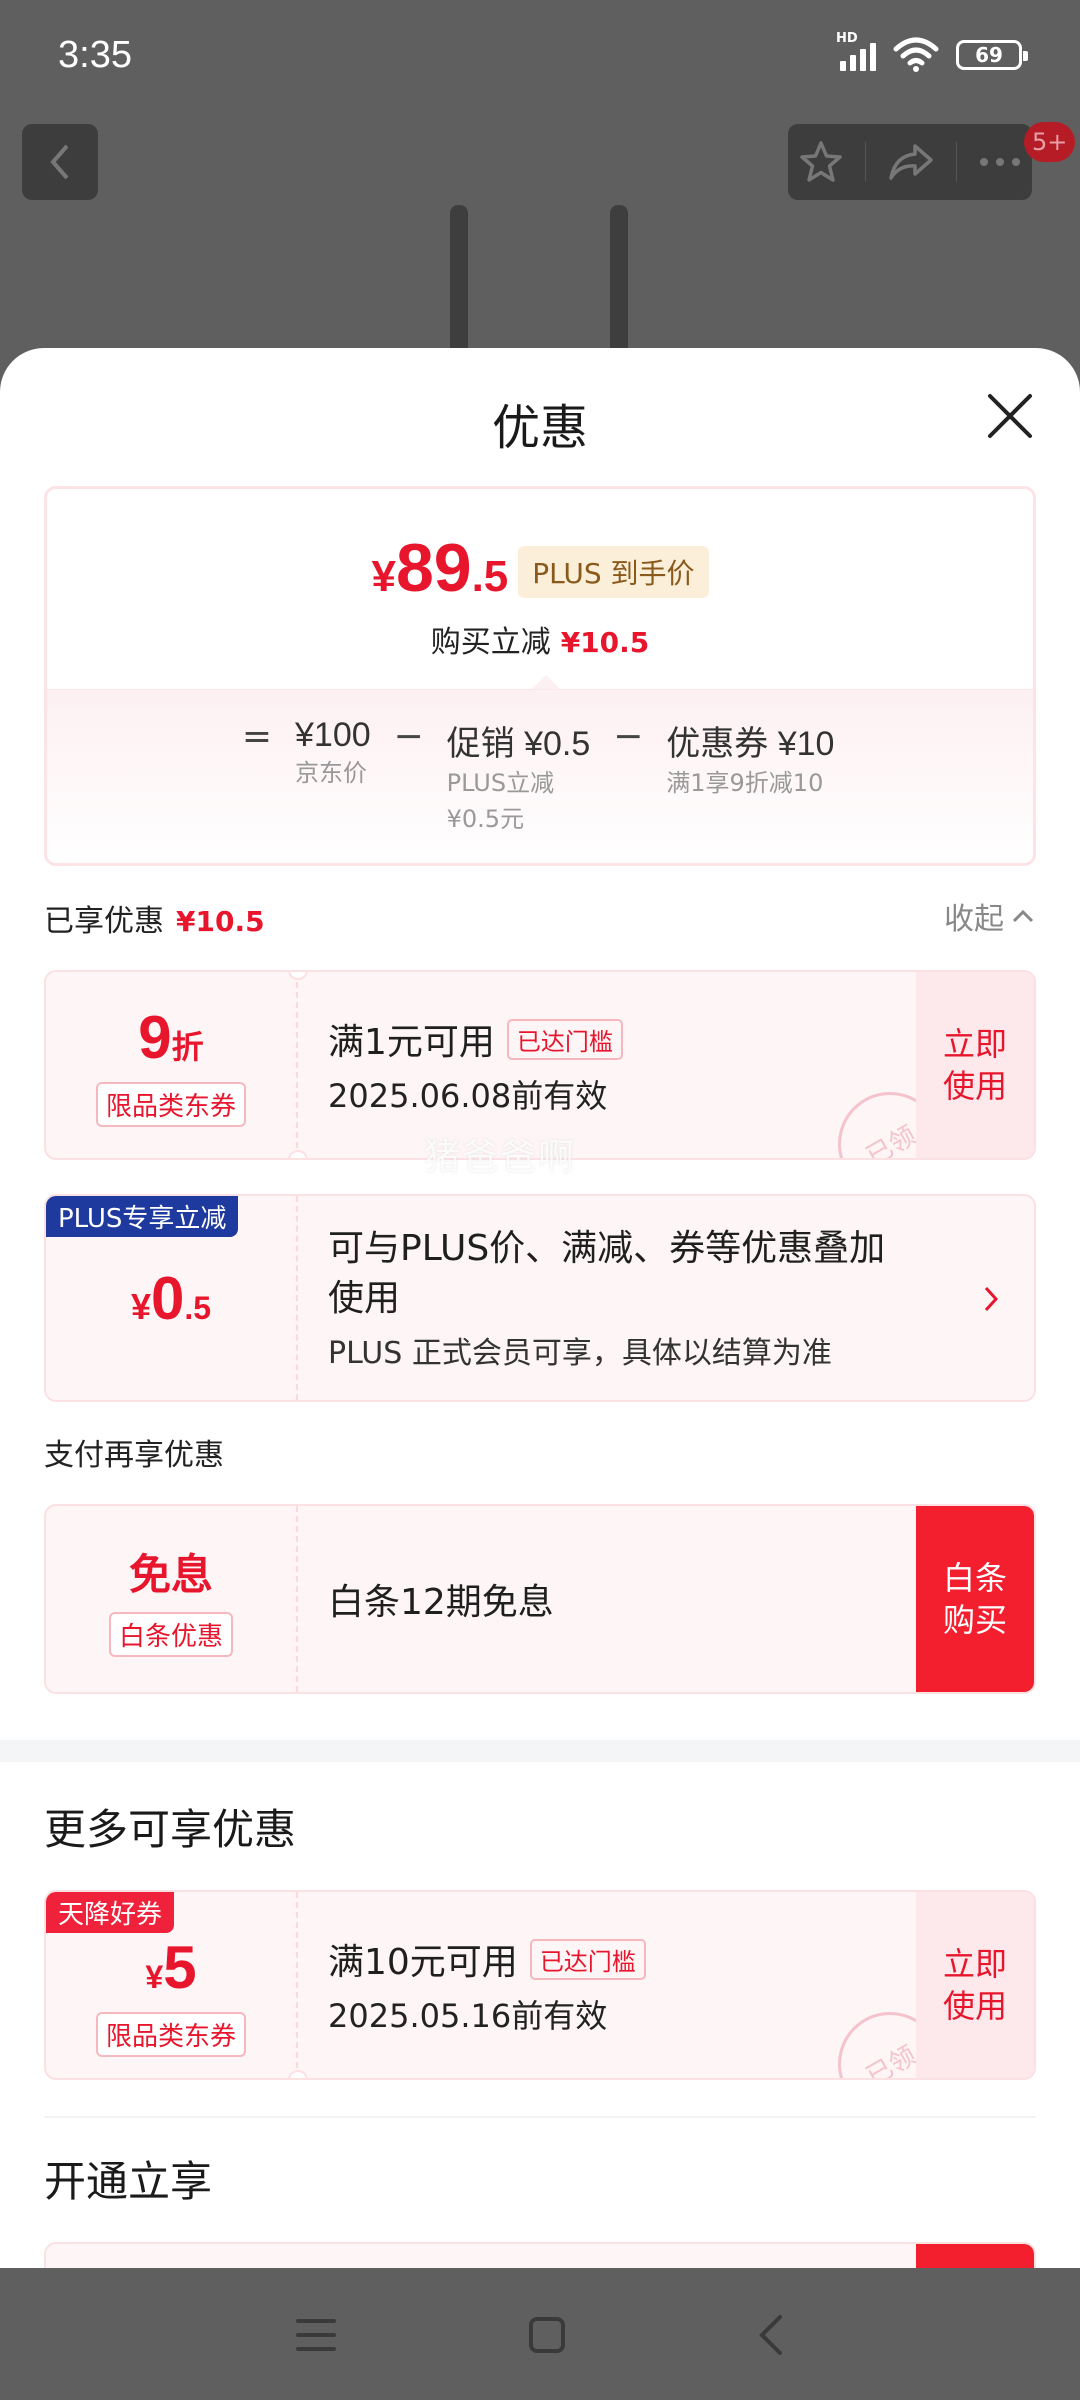 The width and height of the screenshot is (1080, 2400). What do you see at coordinates (546, 682) in the screenshot?
I see `pointer-arrow` at bounding box center [546, 682].